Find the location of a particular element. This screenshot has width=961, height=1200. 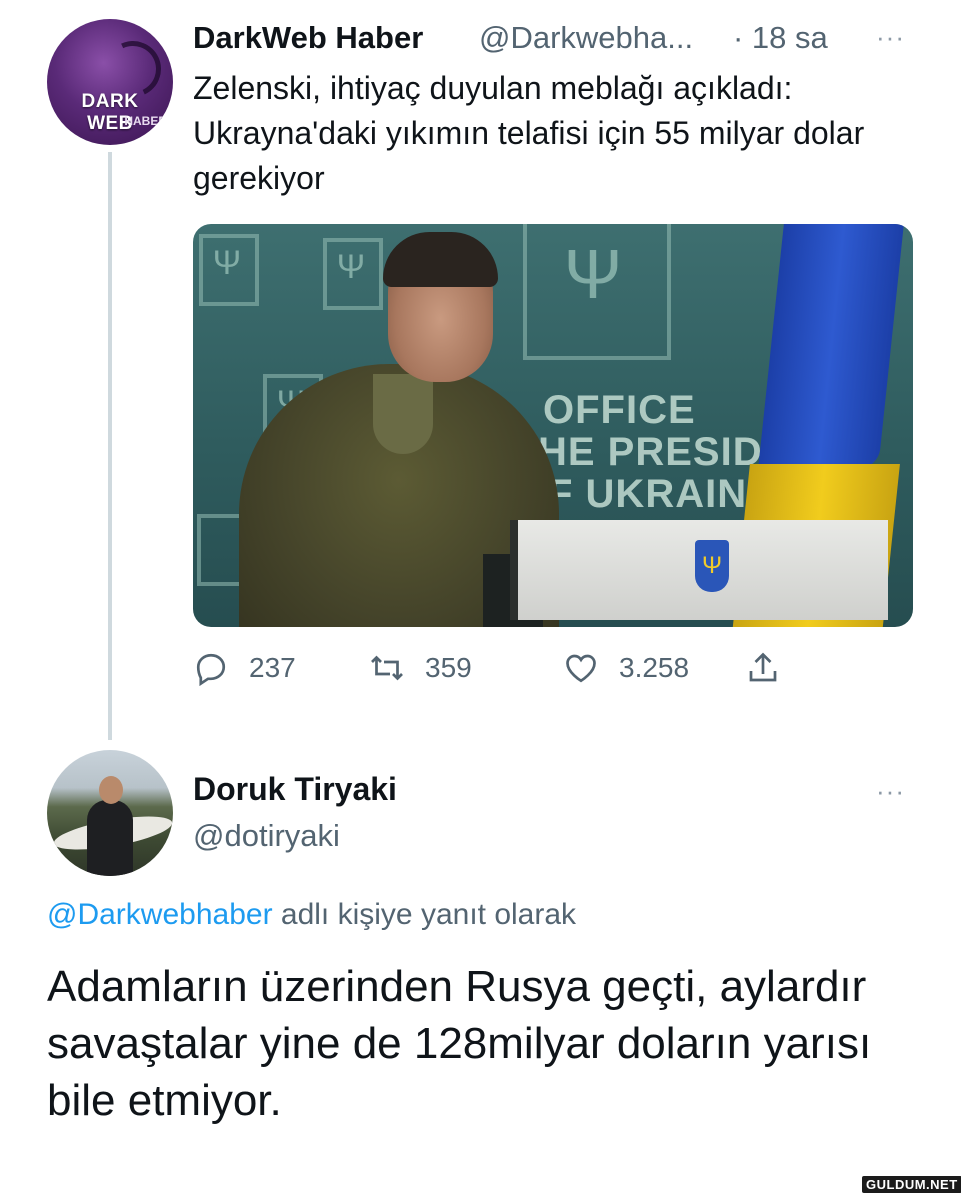

person-head is located at coordinates (111, 790).